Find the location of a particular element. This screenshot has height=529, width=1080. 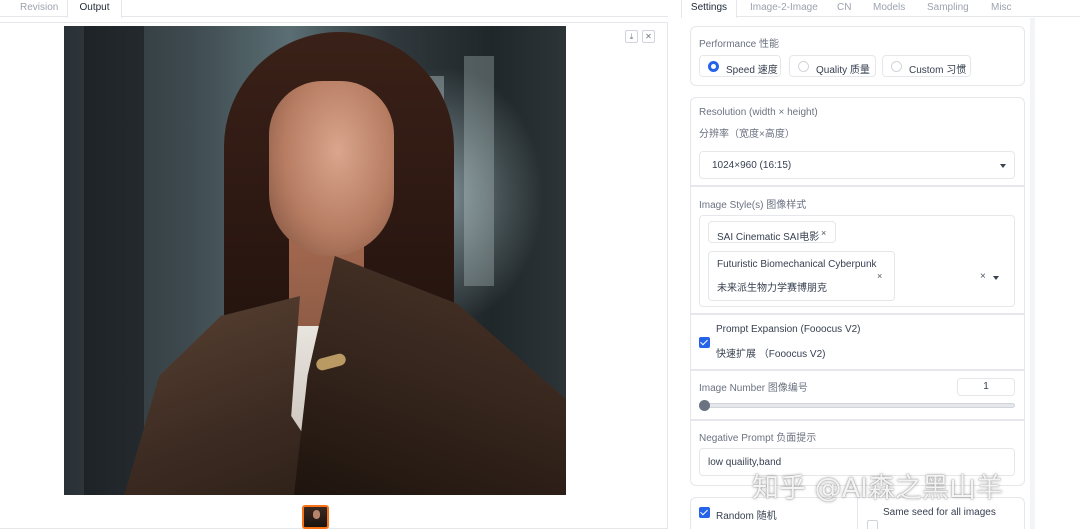

image-number-label: Image Number 图像编号 is located at coordinates (753, 388).